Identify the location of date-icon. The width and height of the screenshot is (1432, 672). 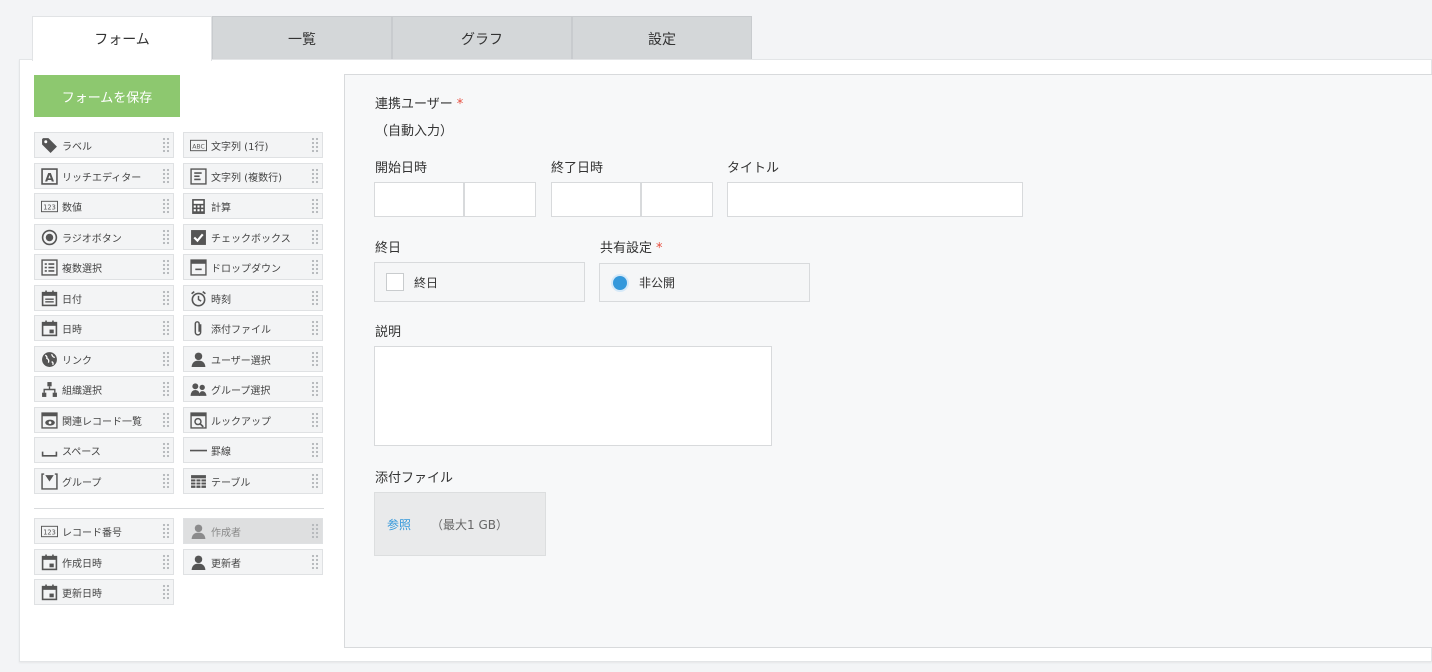
(49, 298).